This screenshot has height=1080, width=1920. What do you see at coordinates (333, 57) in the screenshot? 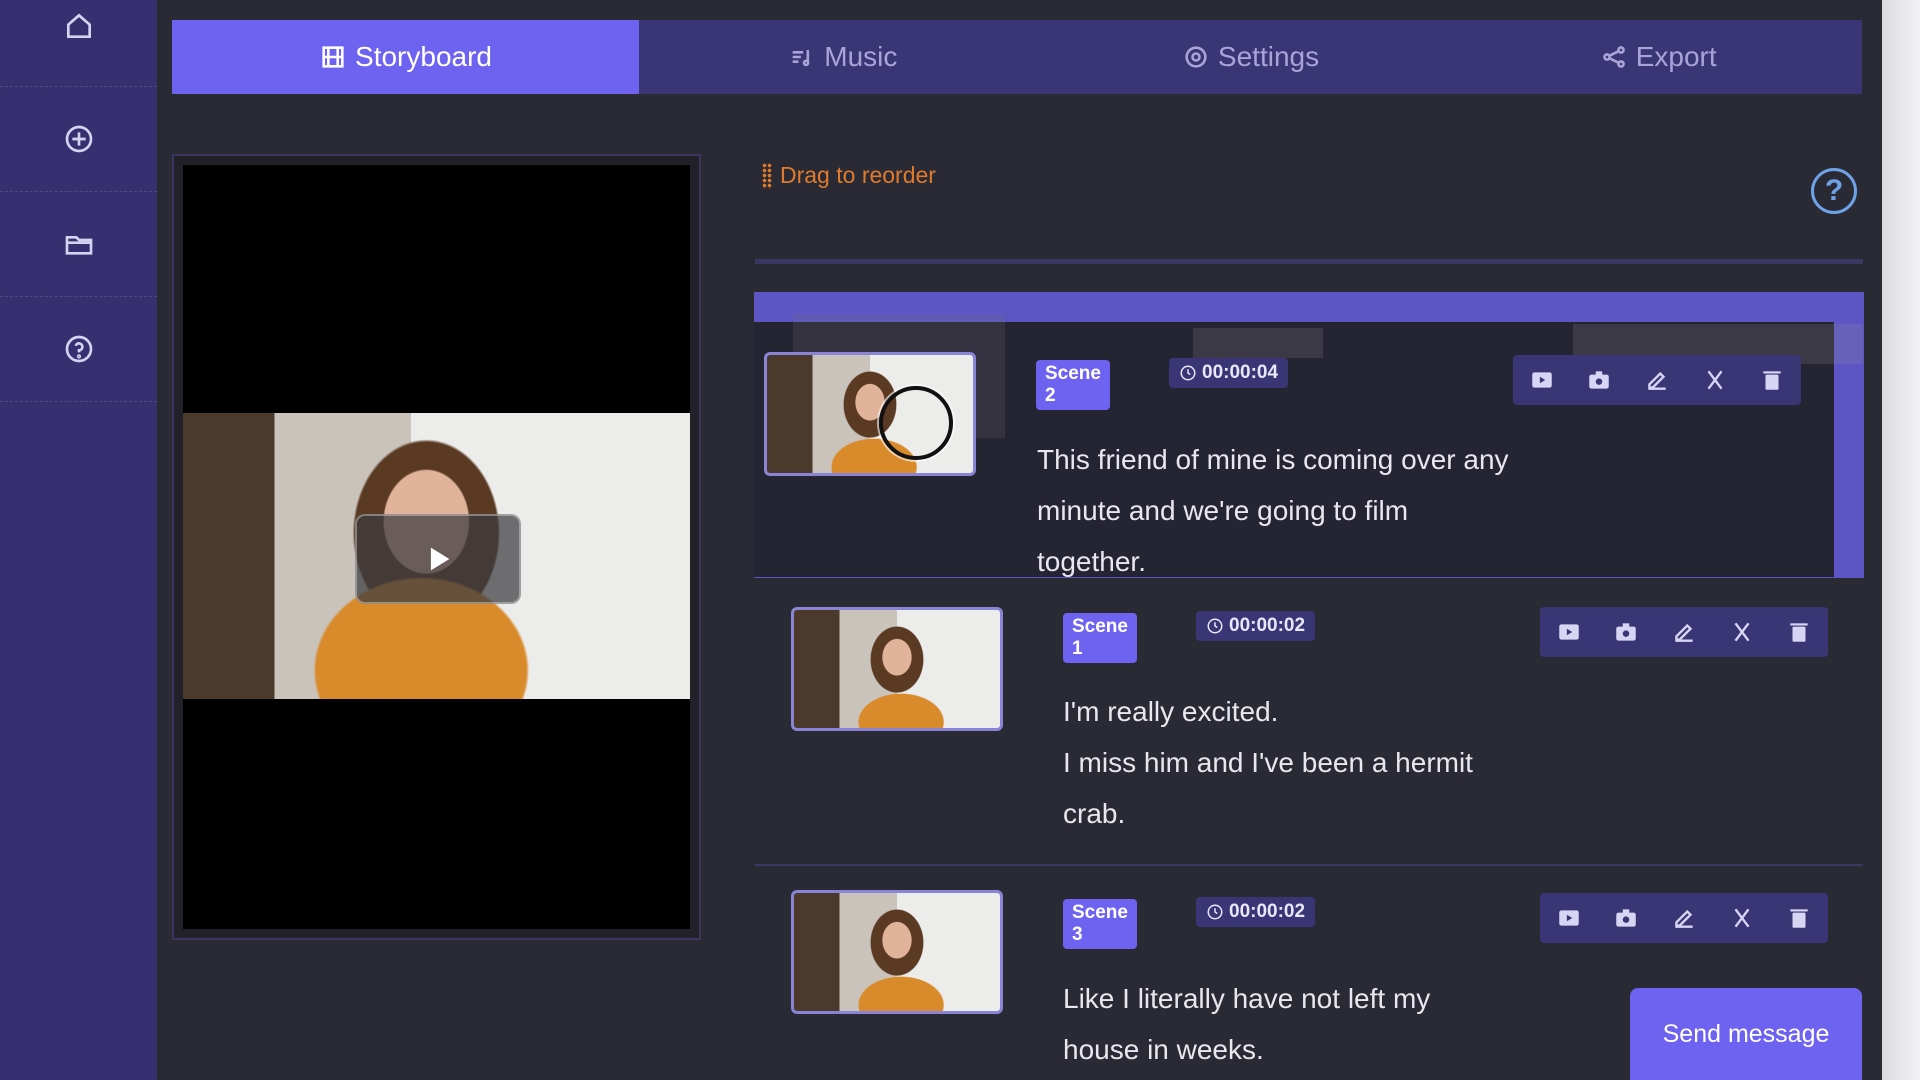
I see `film-icon` at bounding box center [333, 57].